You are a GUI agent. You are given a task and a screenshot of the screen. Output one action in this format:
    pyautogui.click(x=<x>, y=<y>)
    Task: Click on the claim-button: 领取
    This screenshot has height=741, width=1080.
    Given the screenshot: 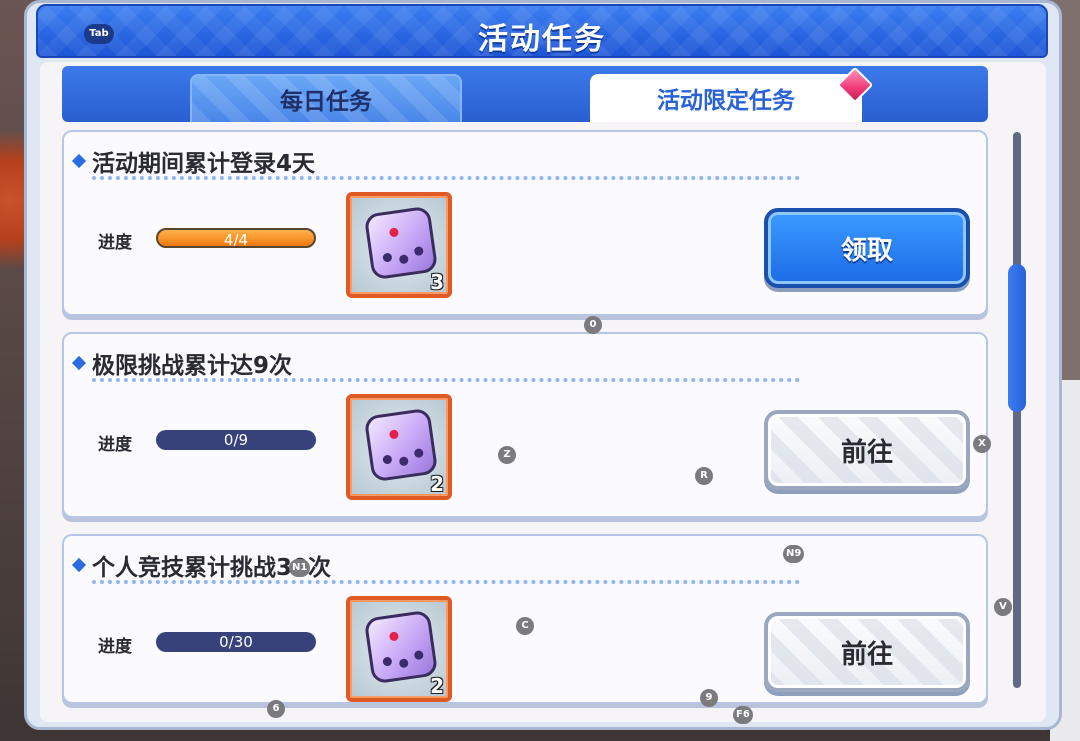 What is the action you would take?
    pyautogui.click(x=867, y=248)
    